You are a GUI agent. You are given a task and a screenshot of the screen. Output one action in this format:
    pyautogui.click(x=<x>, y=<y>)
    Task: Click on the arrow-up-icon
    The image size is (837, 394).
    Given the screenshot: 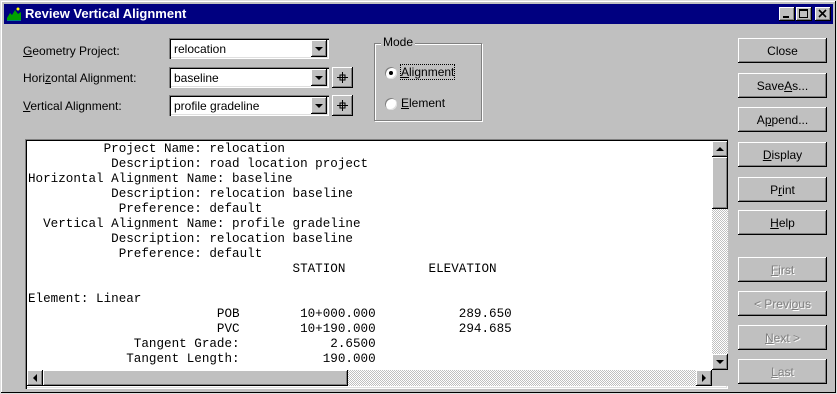 What is the action you would take?
    pyautogui.click(x=720, y=149)
    